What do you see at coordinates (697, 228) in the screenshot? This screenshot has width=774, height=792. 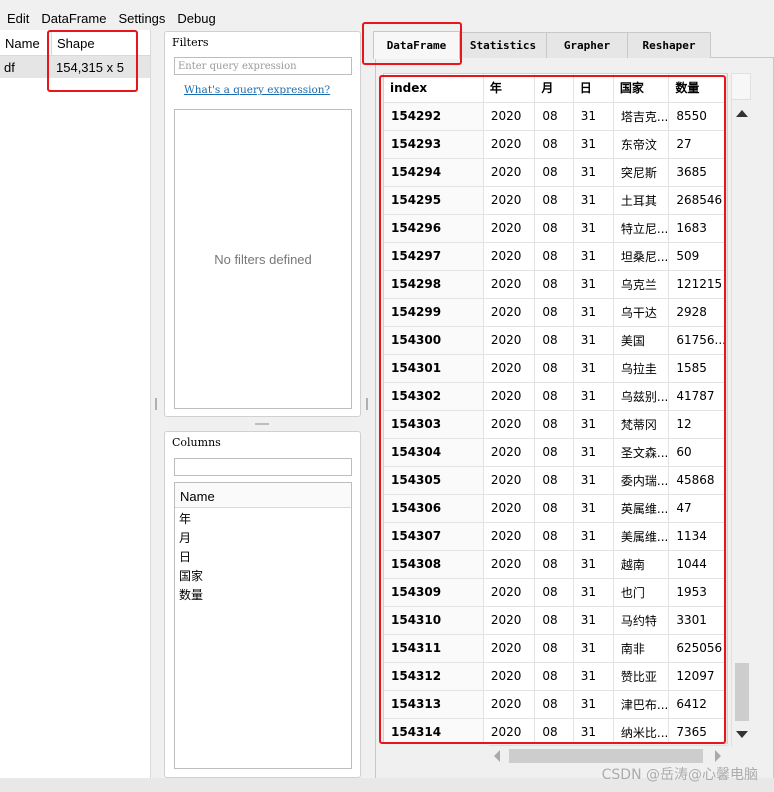 I see `count-cell: 1683` at bounding box center [697, 228].